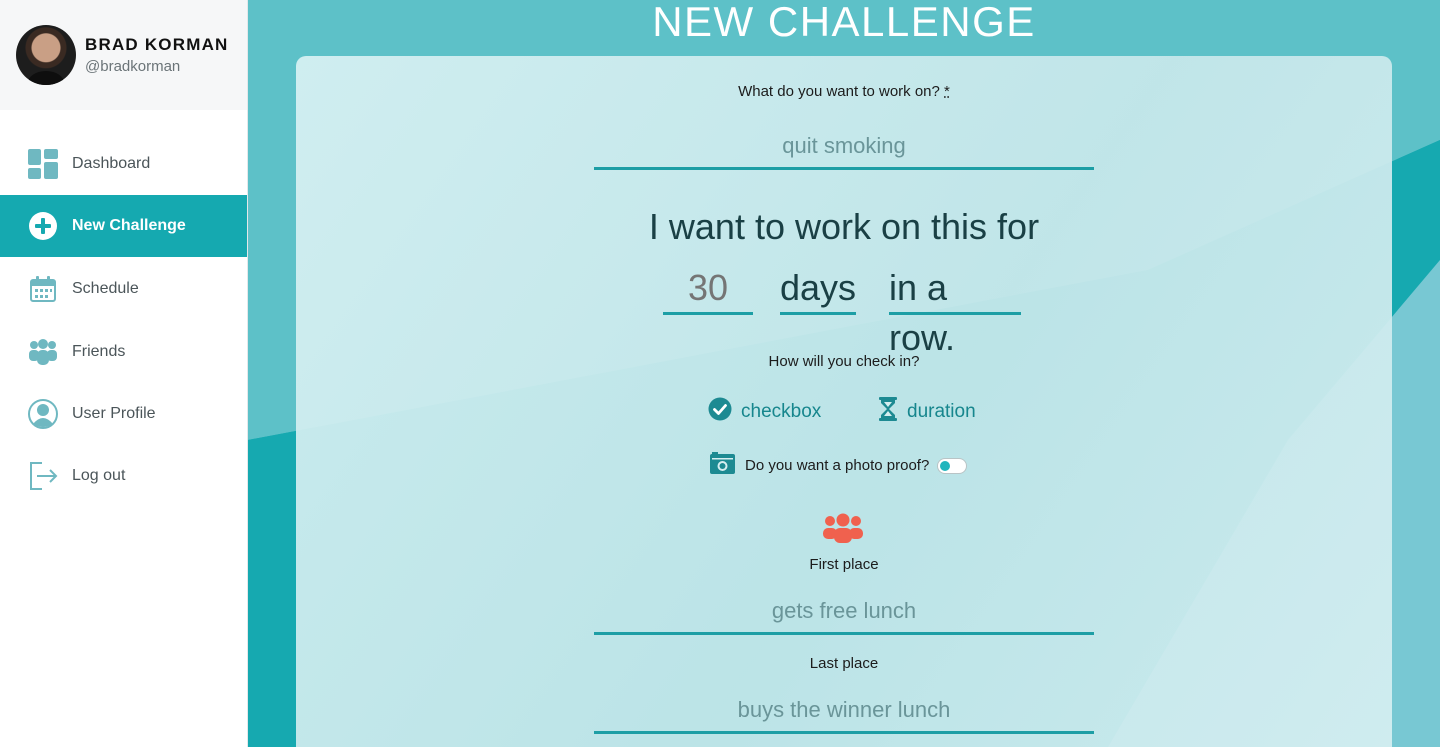  Describe the element at coordinates (844, 361) in the screenshot. I see `checkin-label: How will you check in?` at that location.